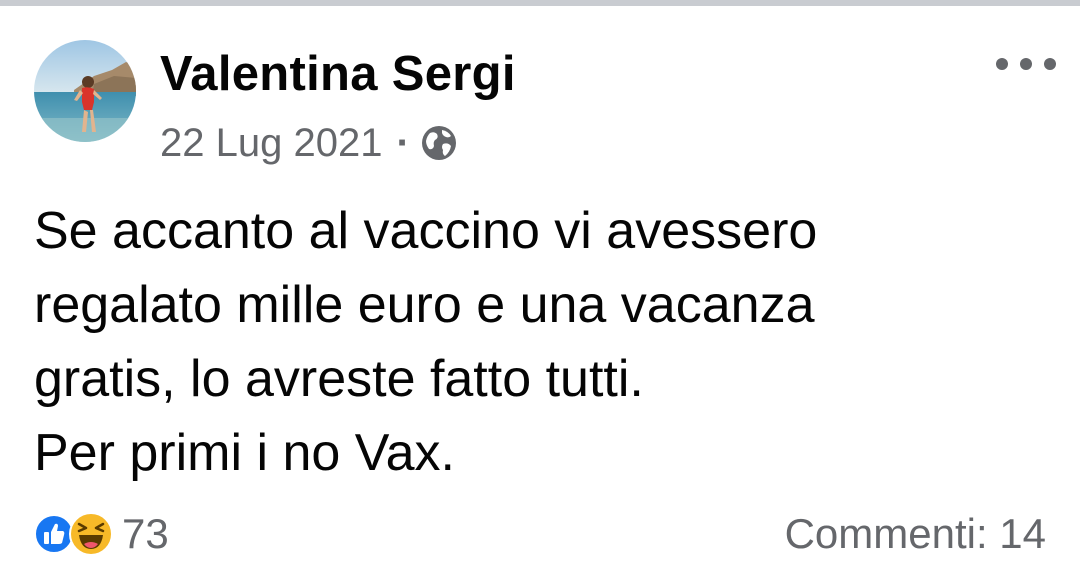 This screenshot has width=1080, height=577. I want to click on reactions-summary: 73, so click(101, 534).